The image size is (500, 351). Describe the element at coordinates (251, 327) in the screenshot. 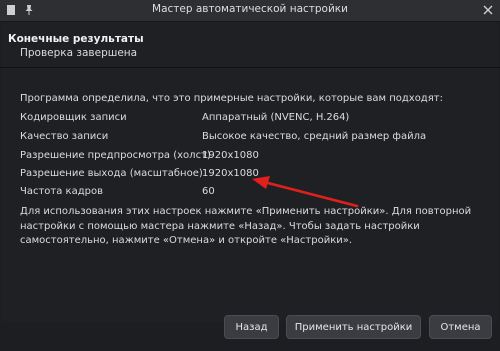

I see `back-button: Назад` at that location.